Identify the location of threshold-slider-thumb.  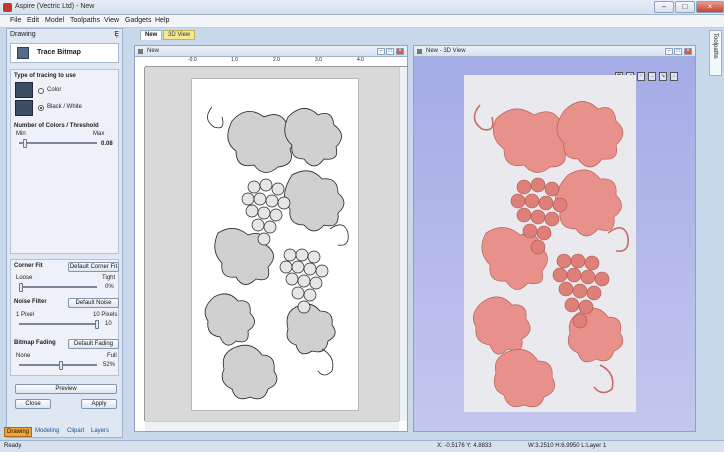
(24, 143).